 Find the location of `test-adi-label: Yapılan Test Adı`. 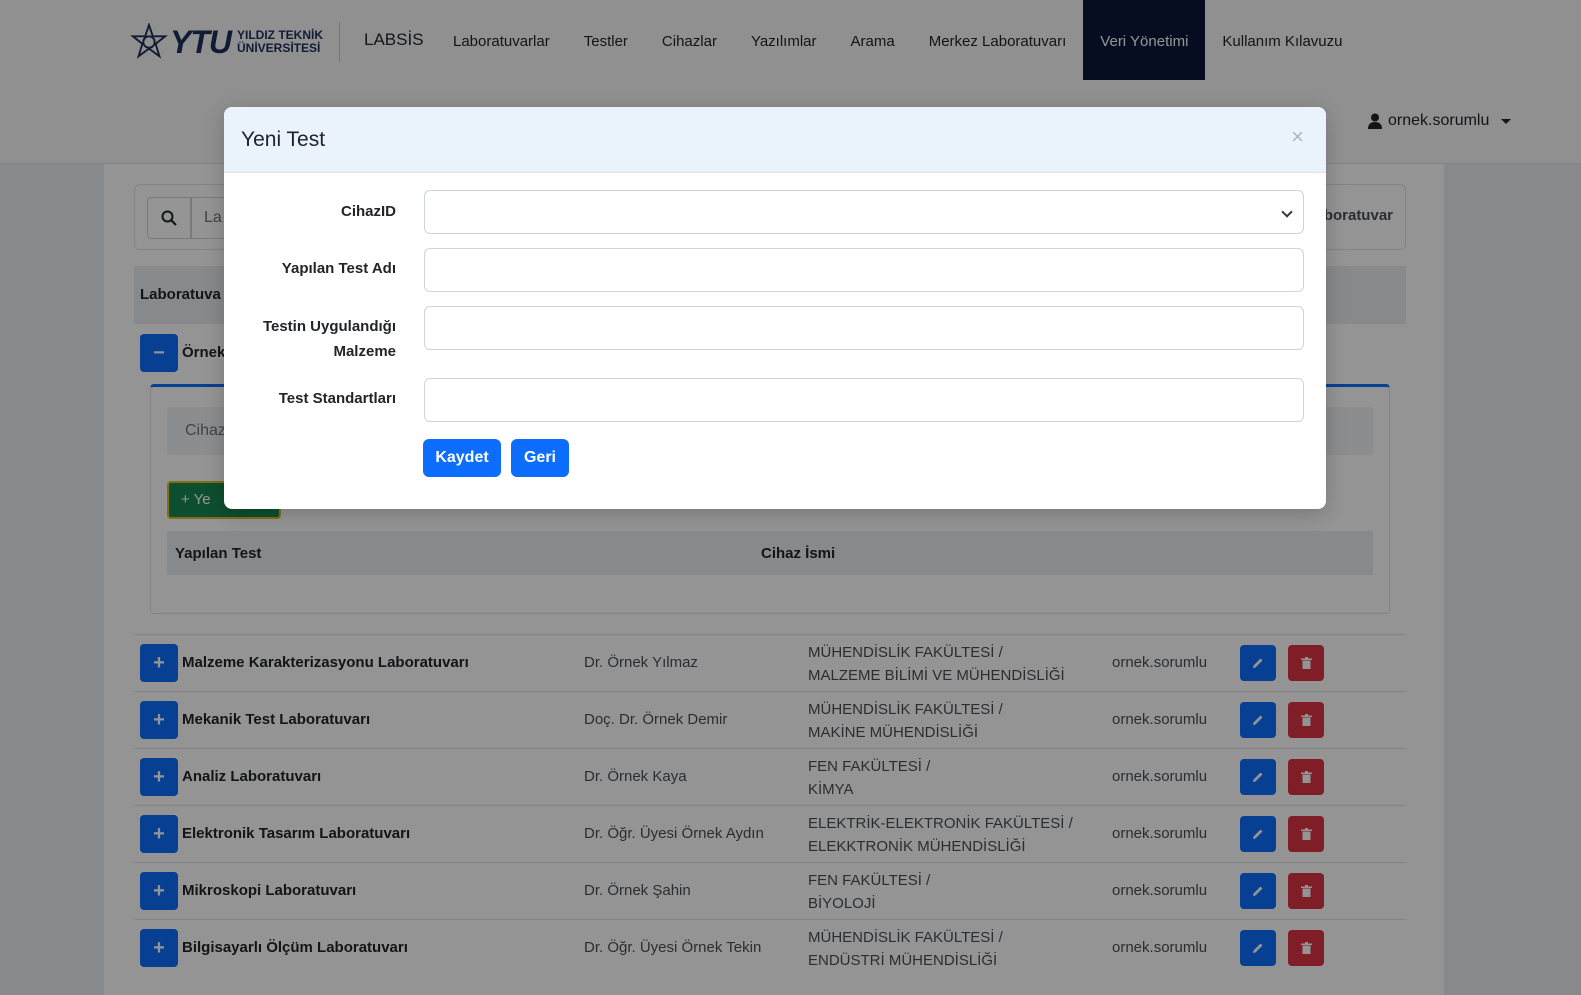

test-adi-label: Yapılan Test Adı is located at coordinates (338, 268).